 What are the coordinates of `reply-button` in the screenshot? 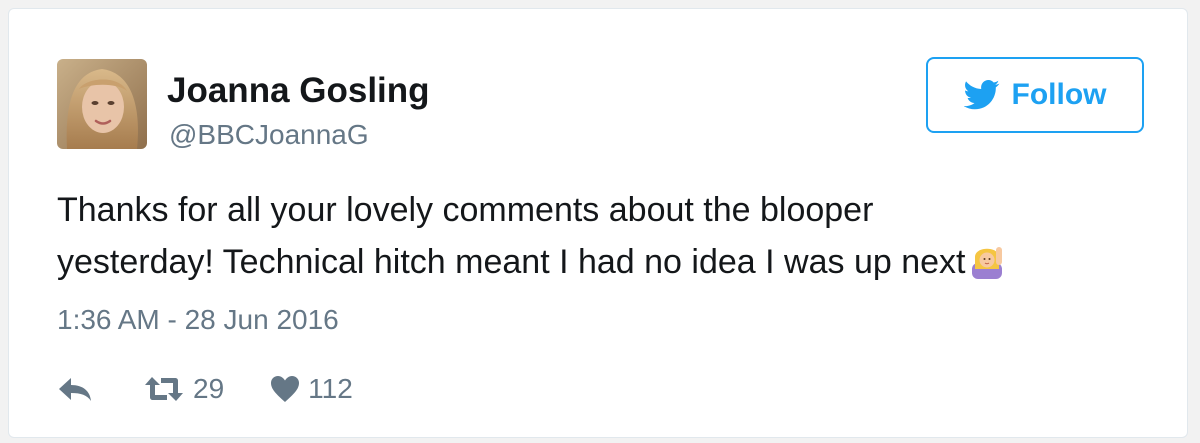 It's located at (75, 389).